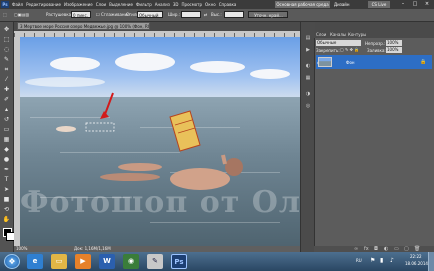  Describe the element at coordinates (374, 34) in the screenshot. I see `layers-panel-tabs: Слои Каналы Контуры` at that location.